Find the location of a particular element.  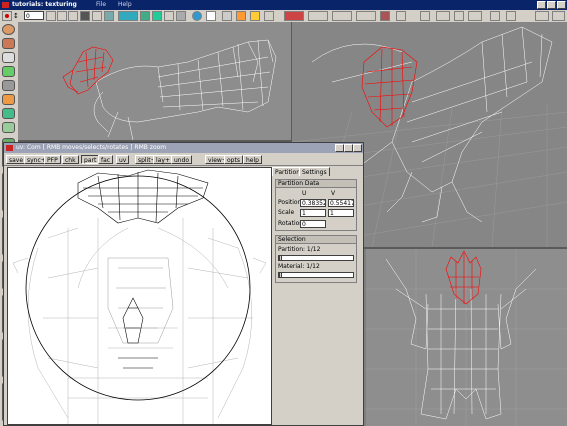

app-menu-bar: File Help is located at coordinates (119, 5).